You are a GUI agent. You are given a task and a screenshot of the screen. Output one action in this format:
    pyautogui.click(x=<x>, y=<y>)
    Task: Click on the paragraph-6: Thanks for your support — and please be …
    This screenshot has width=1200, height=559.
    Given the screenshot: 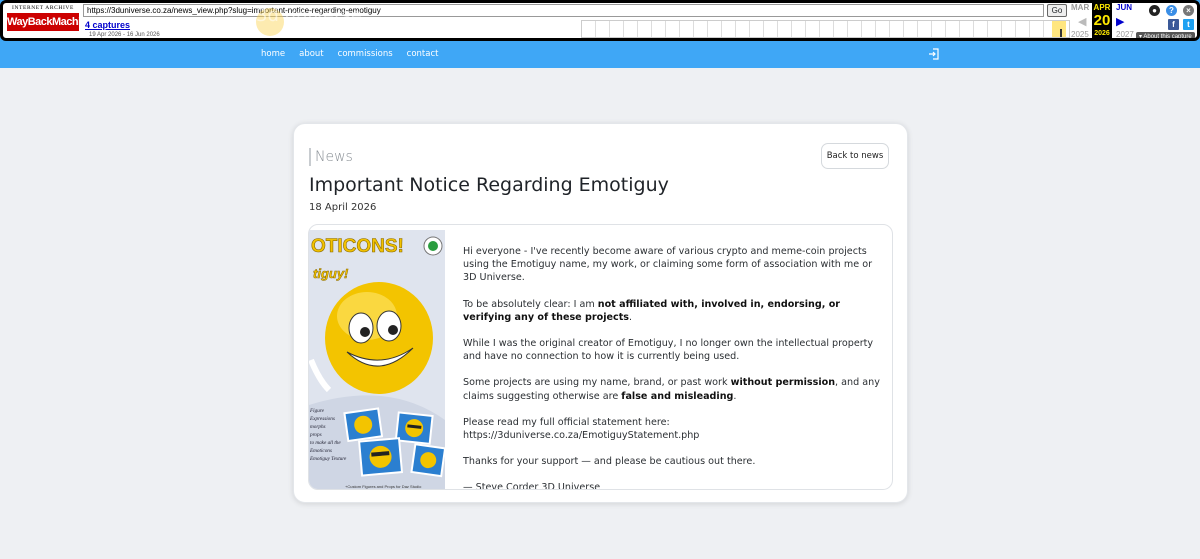 What is the action you would take?
    pyautogui.click(x=609, y=462)
    